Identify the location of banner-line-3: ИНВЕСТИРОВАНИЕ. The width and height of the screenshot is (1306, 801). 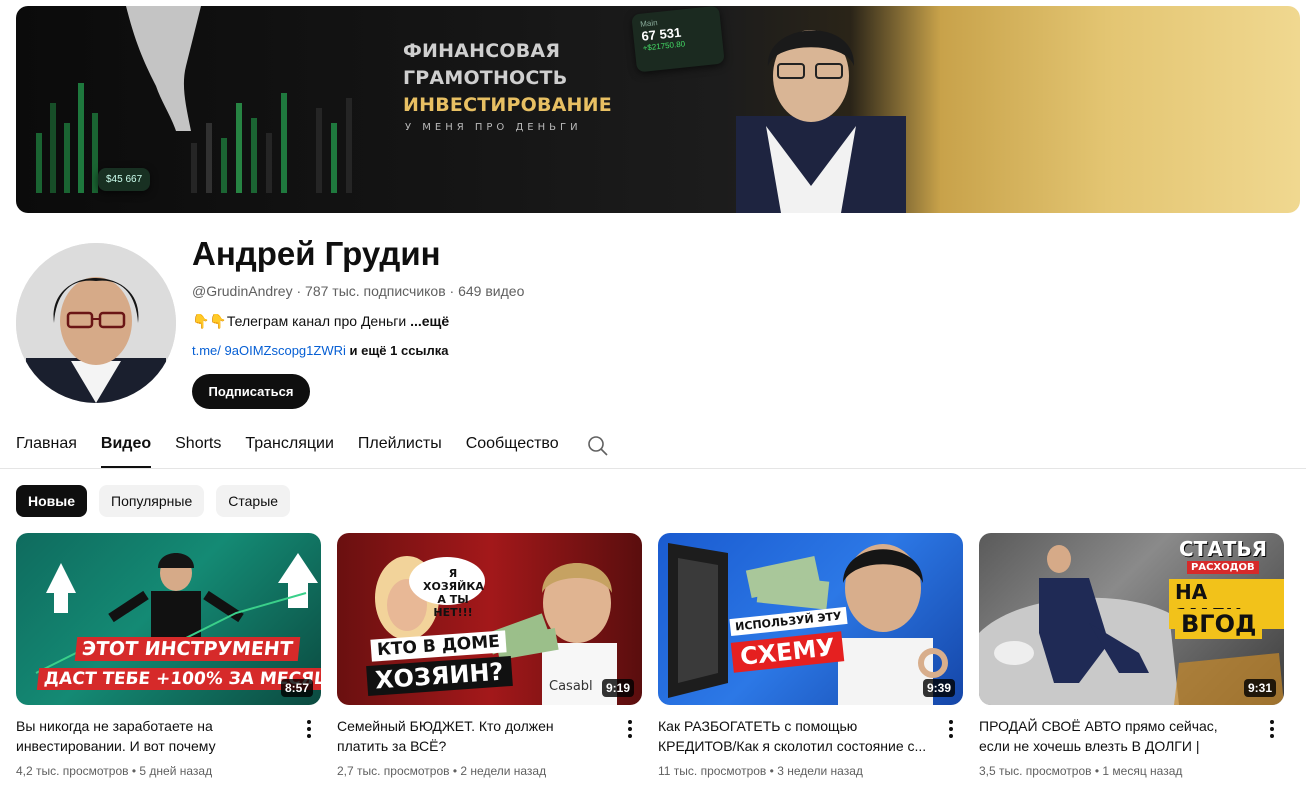
(507, 105).